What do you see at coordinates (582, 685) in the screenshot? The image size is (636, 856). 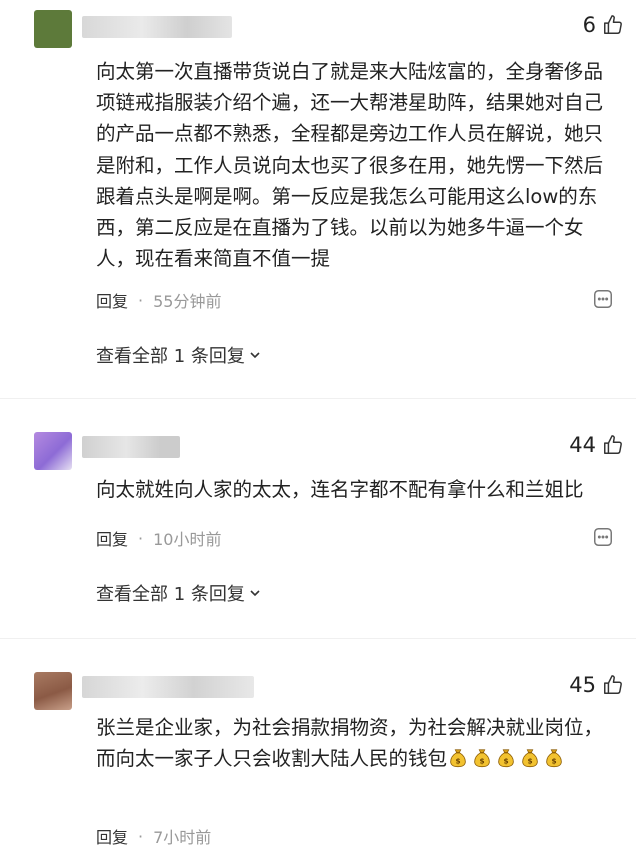 I see `like-count: 45` at bounding box center [582, 685].